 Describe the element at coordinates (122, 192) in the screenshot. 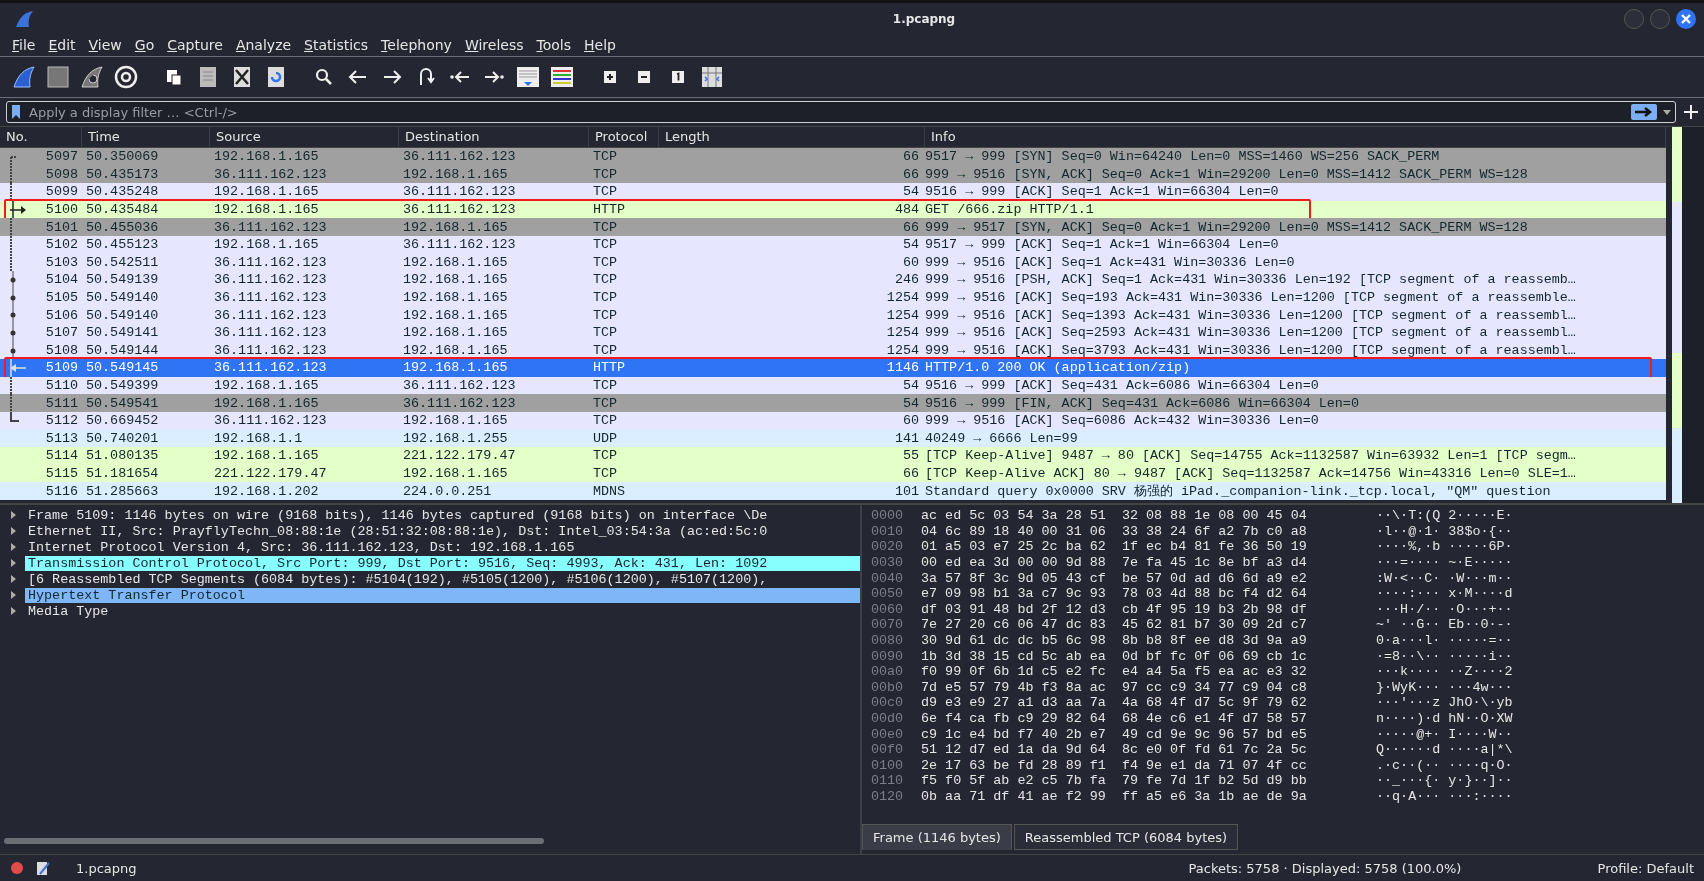

I see `packet-time: 50.435248` at that location.